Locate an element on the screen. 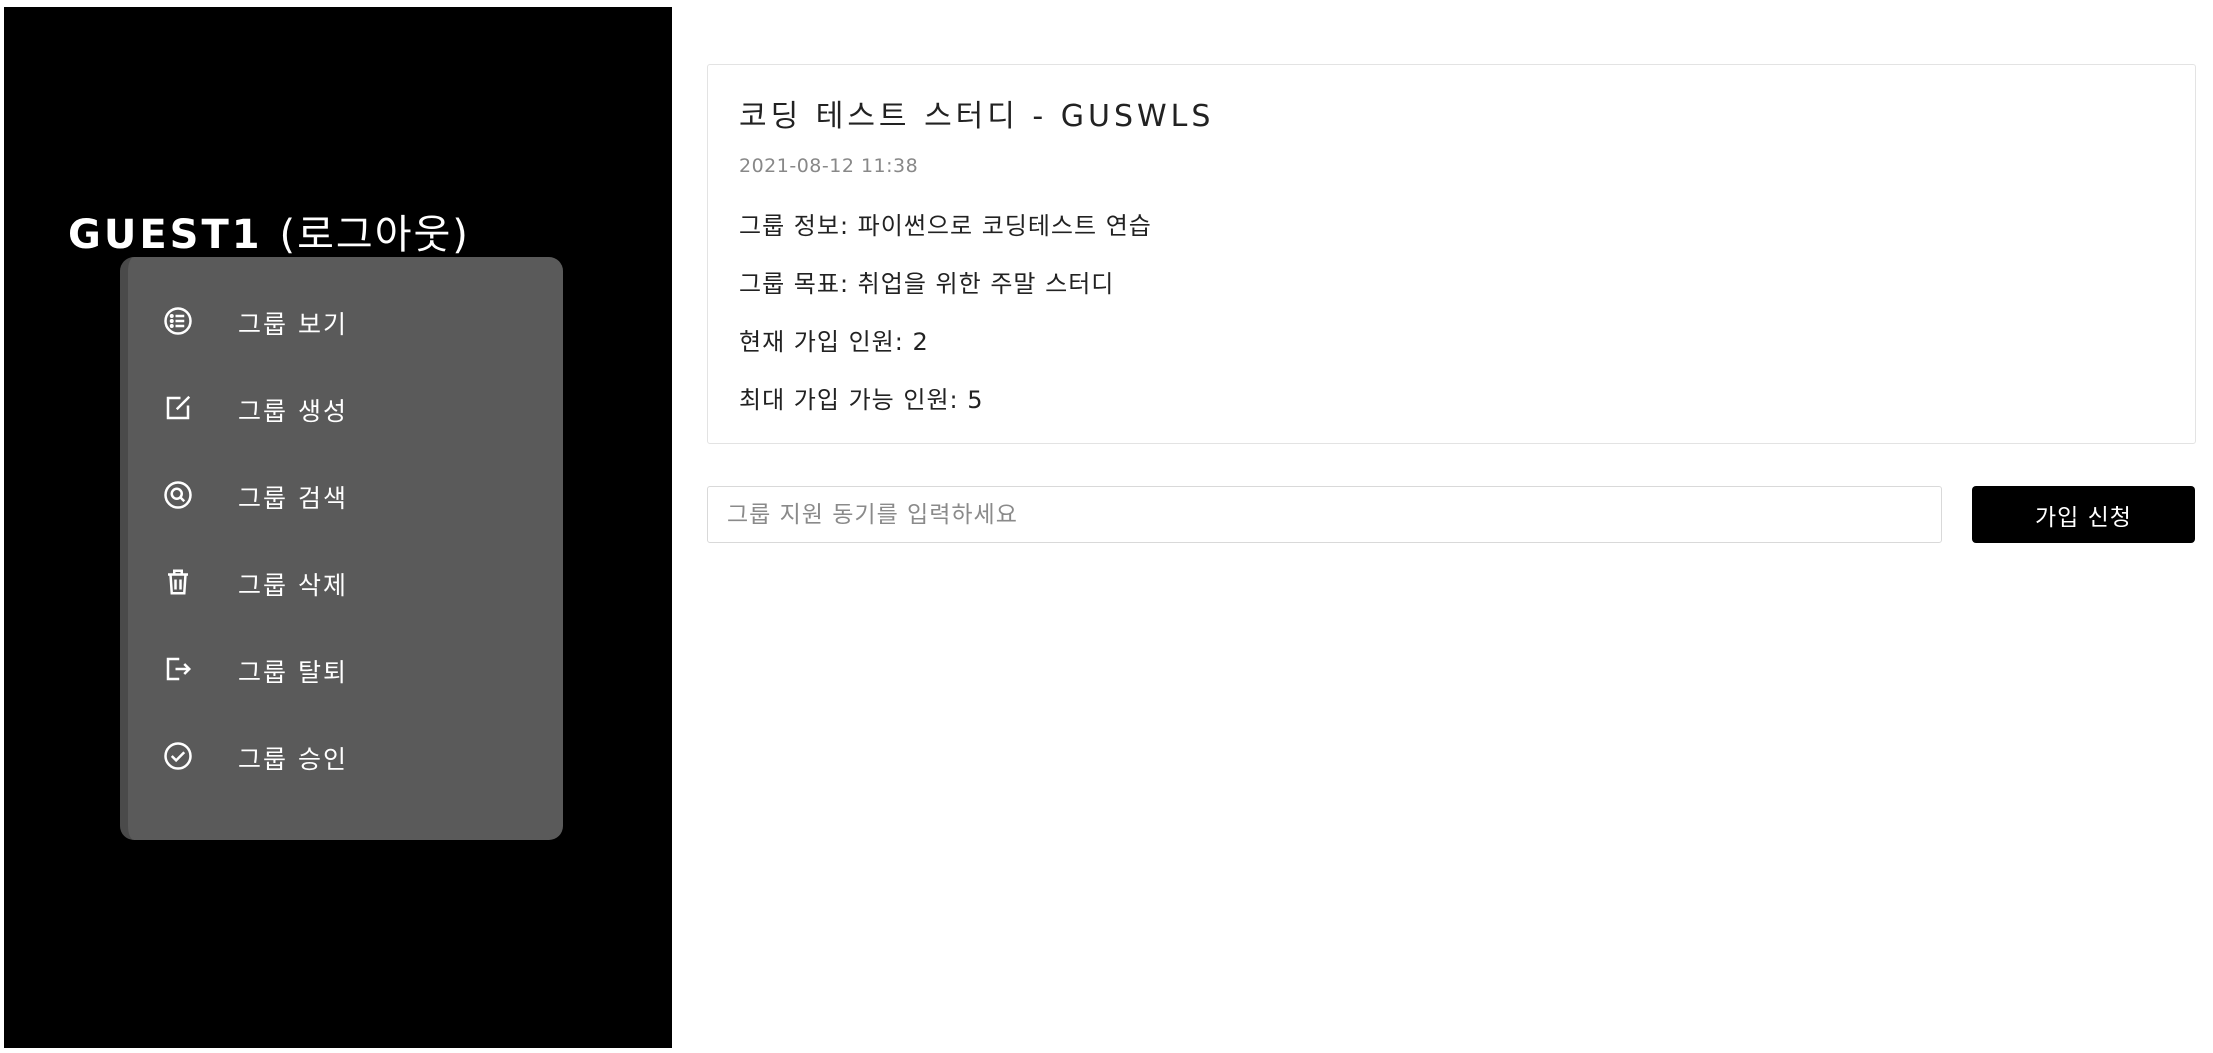  username: GUEST1 is located at coordinates (165, 235).